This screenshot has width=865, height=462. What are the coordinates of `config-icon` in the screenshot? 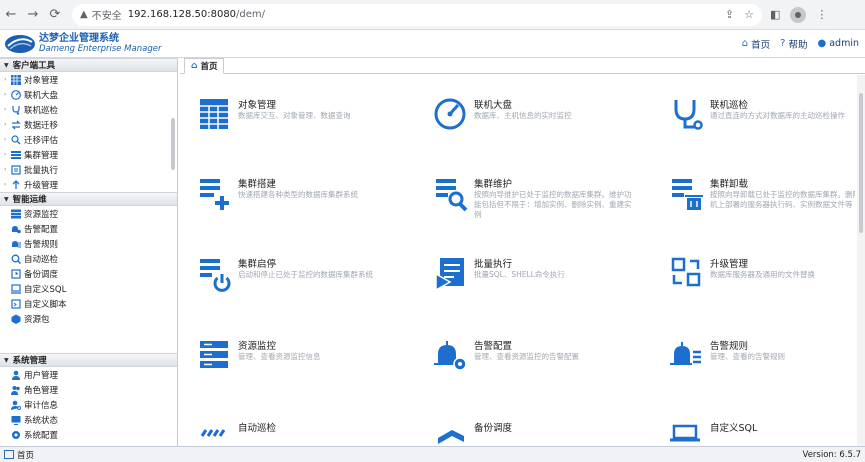 It's located at (16, 435).